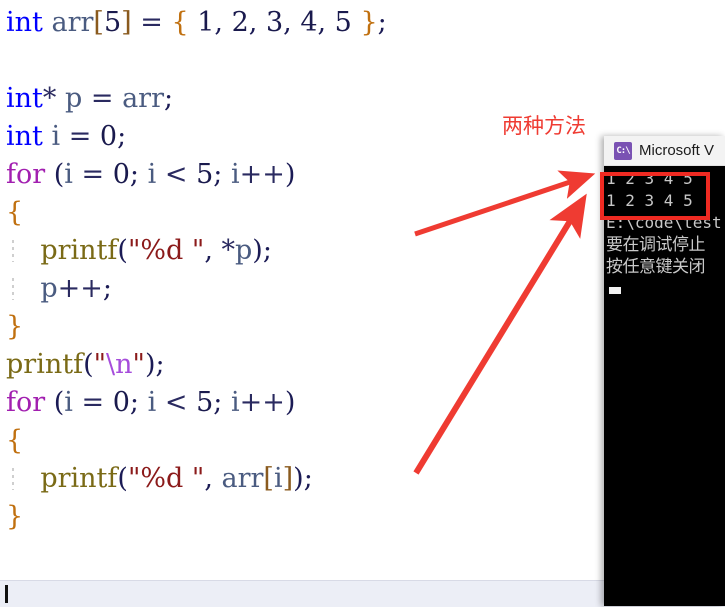 This screenshot has width=725, height=607. What do you see at coordinates (544, 126) in the screenshot?
I see `annotation-label: 两种方法` at bounding box center [544, 126].